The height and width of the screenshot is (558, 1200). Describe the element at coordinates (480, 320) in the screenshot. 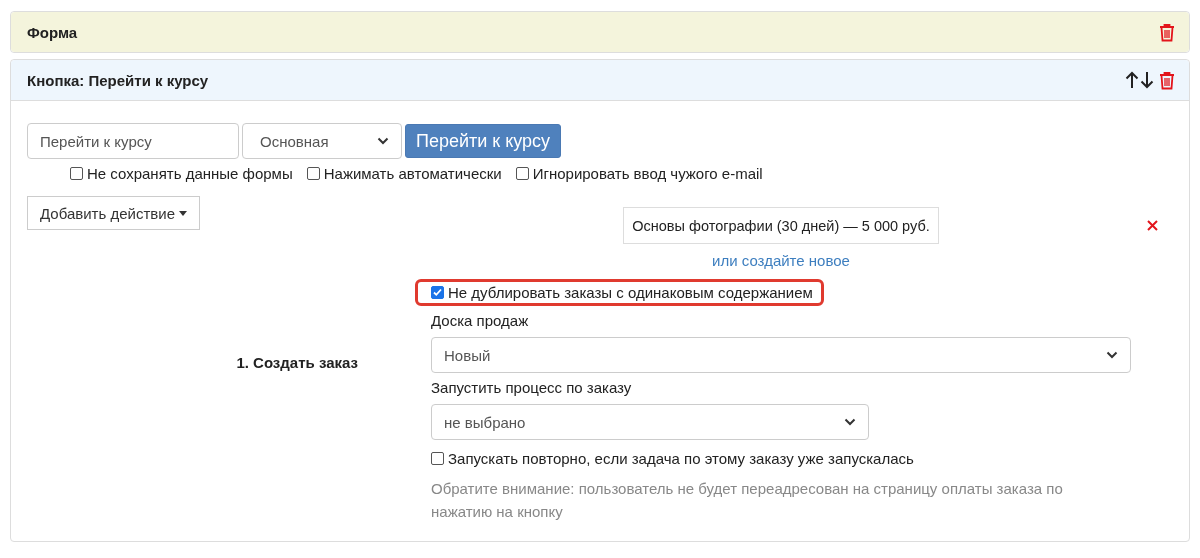

I see `field-label: Доска продаж` at that location.